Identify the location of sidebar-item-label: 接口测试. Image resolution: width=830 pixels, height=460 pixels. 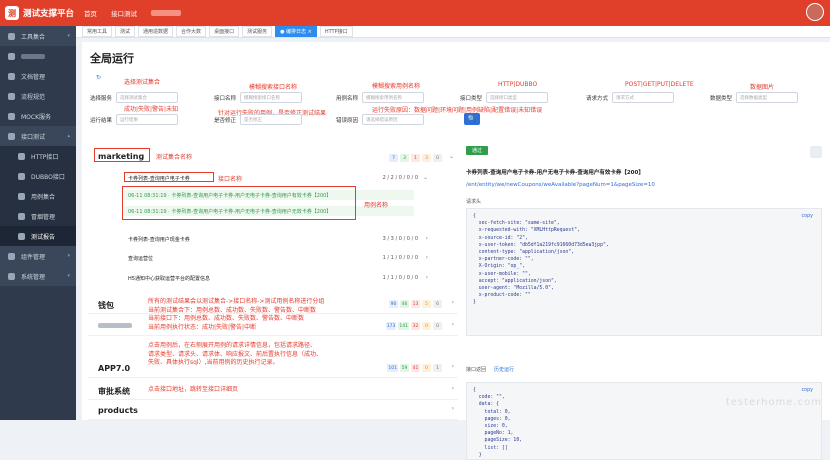
(33, 137).